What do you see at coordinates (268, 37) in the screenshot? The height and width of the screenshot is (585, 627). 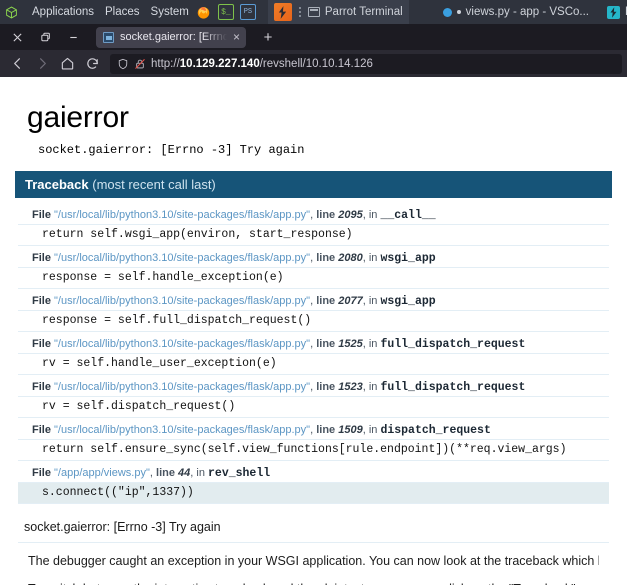 I see `new-tab-button: +` at bounding box center [268, 37].